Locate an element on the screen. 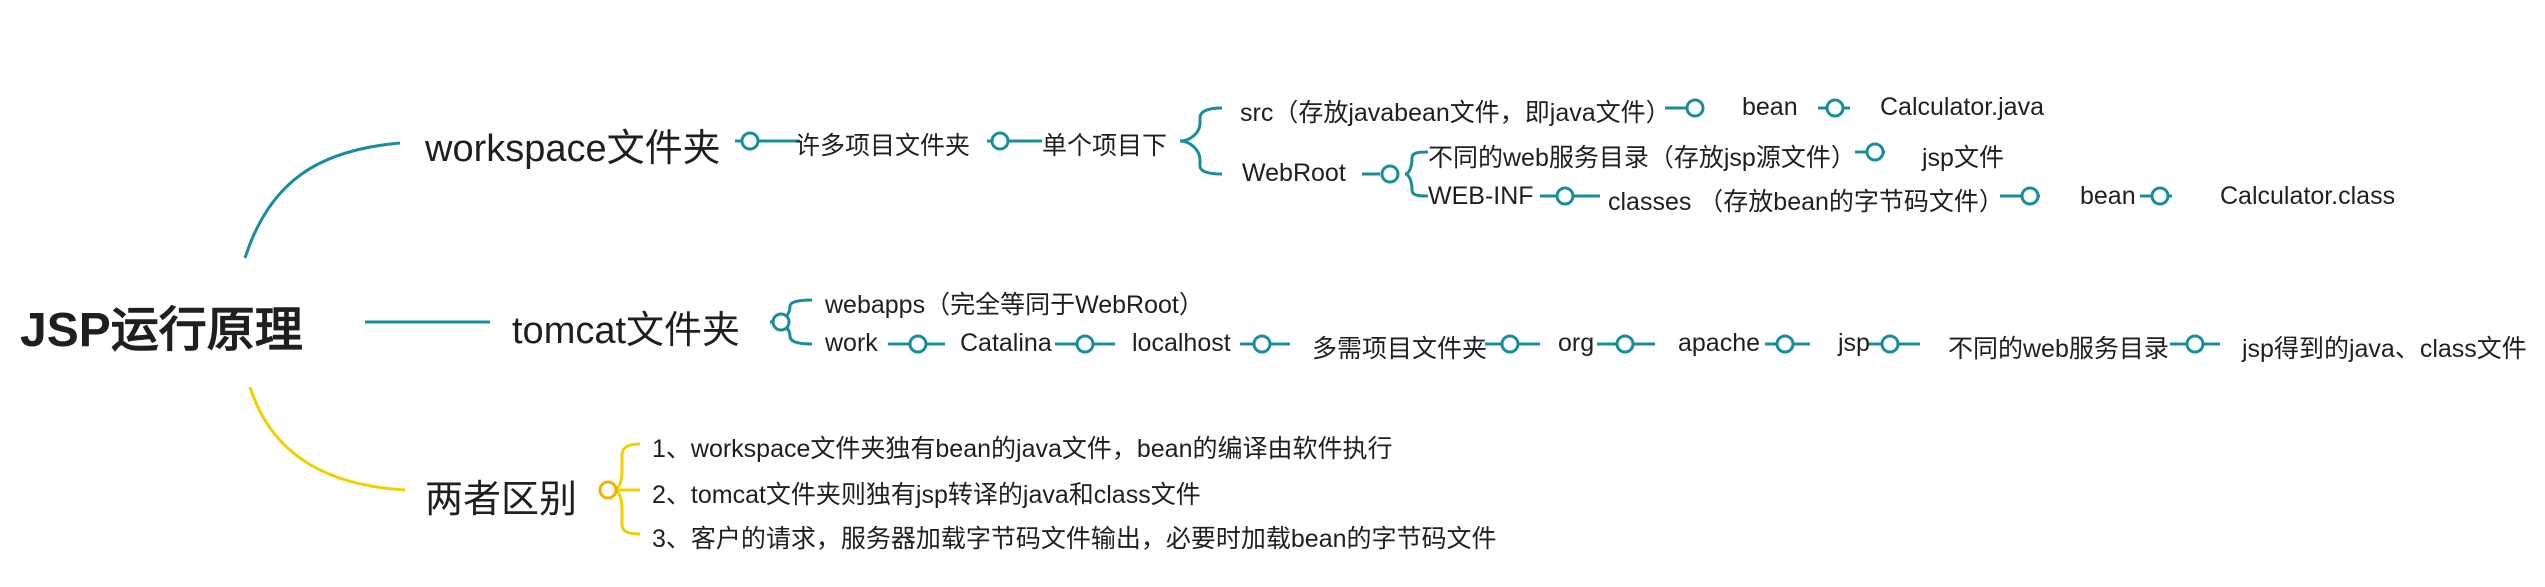 This screenshot has width=2545, height=587. branch-diff: 两者区别 is located at coordinates (501, 495).